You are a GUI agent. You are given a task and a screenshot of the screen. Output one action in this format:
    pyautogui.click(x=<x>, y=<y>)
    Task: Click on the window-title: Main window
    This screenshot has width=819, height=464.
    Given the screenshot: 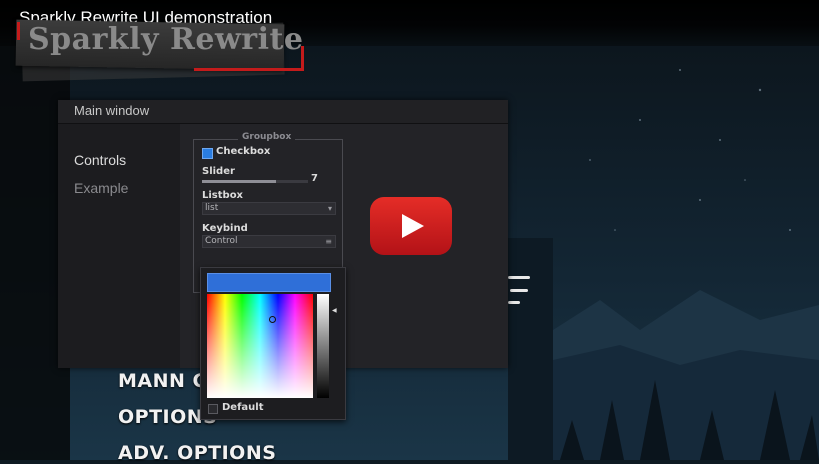 What is the action you would take?
    pyautogui.click(x=112, y=110)
    